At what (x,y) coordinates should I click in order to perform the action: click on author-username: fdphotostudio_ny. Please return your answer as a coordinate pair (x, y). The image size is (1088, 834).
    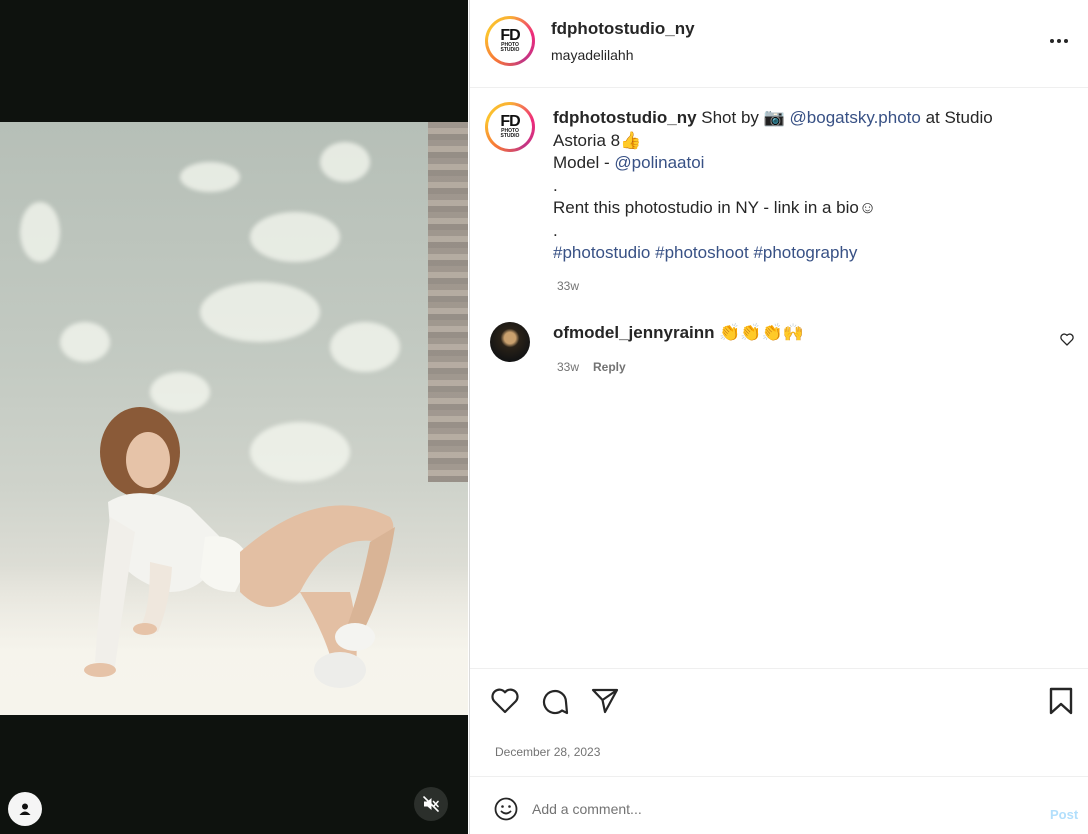
    Looking at the image, I should click on (623, 29).